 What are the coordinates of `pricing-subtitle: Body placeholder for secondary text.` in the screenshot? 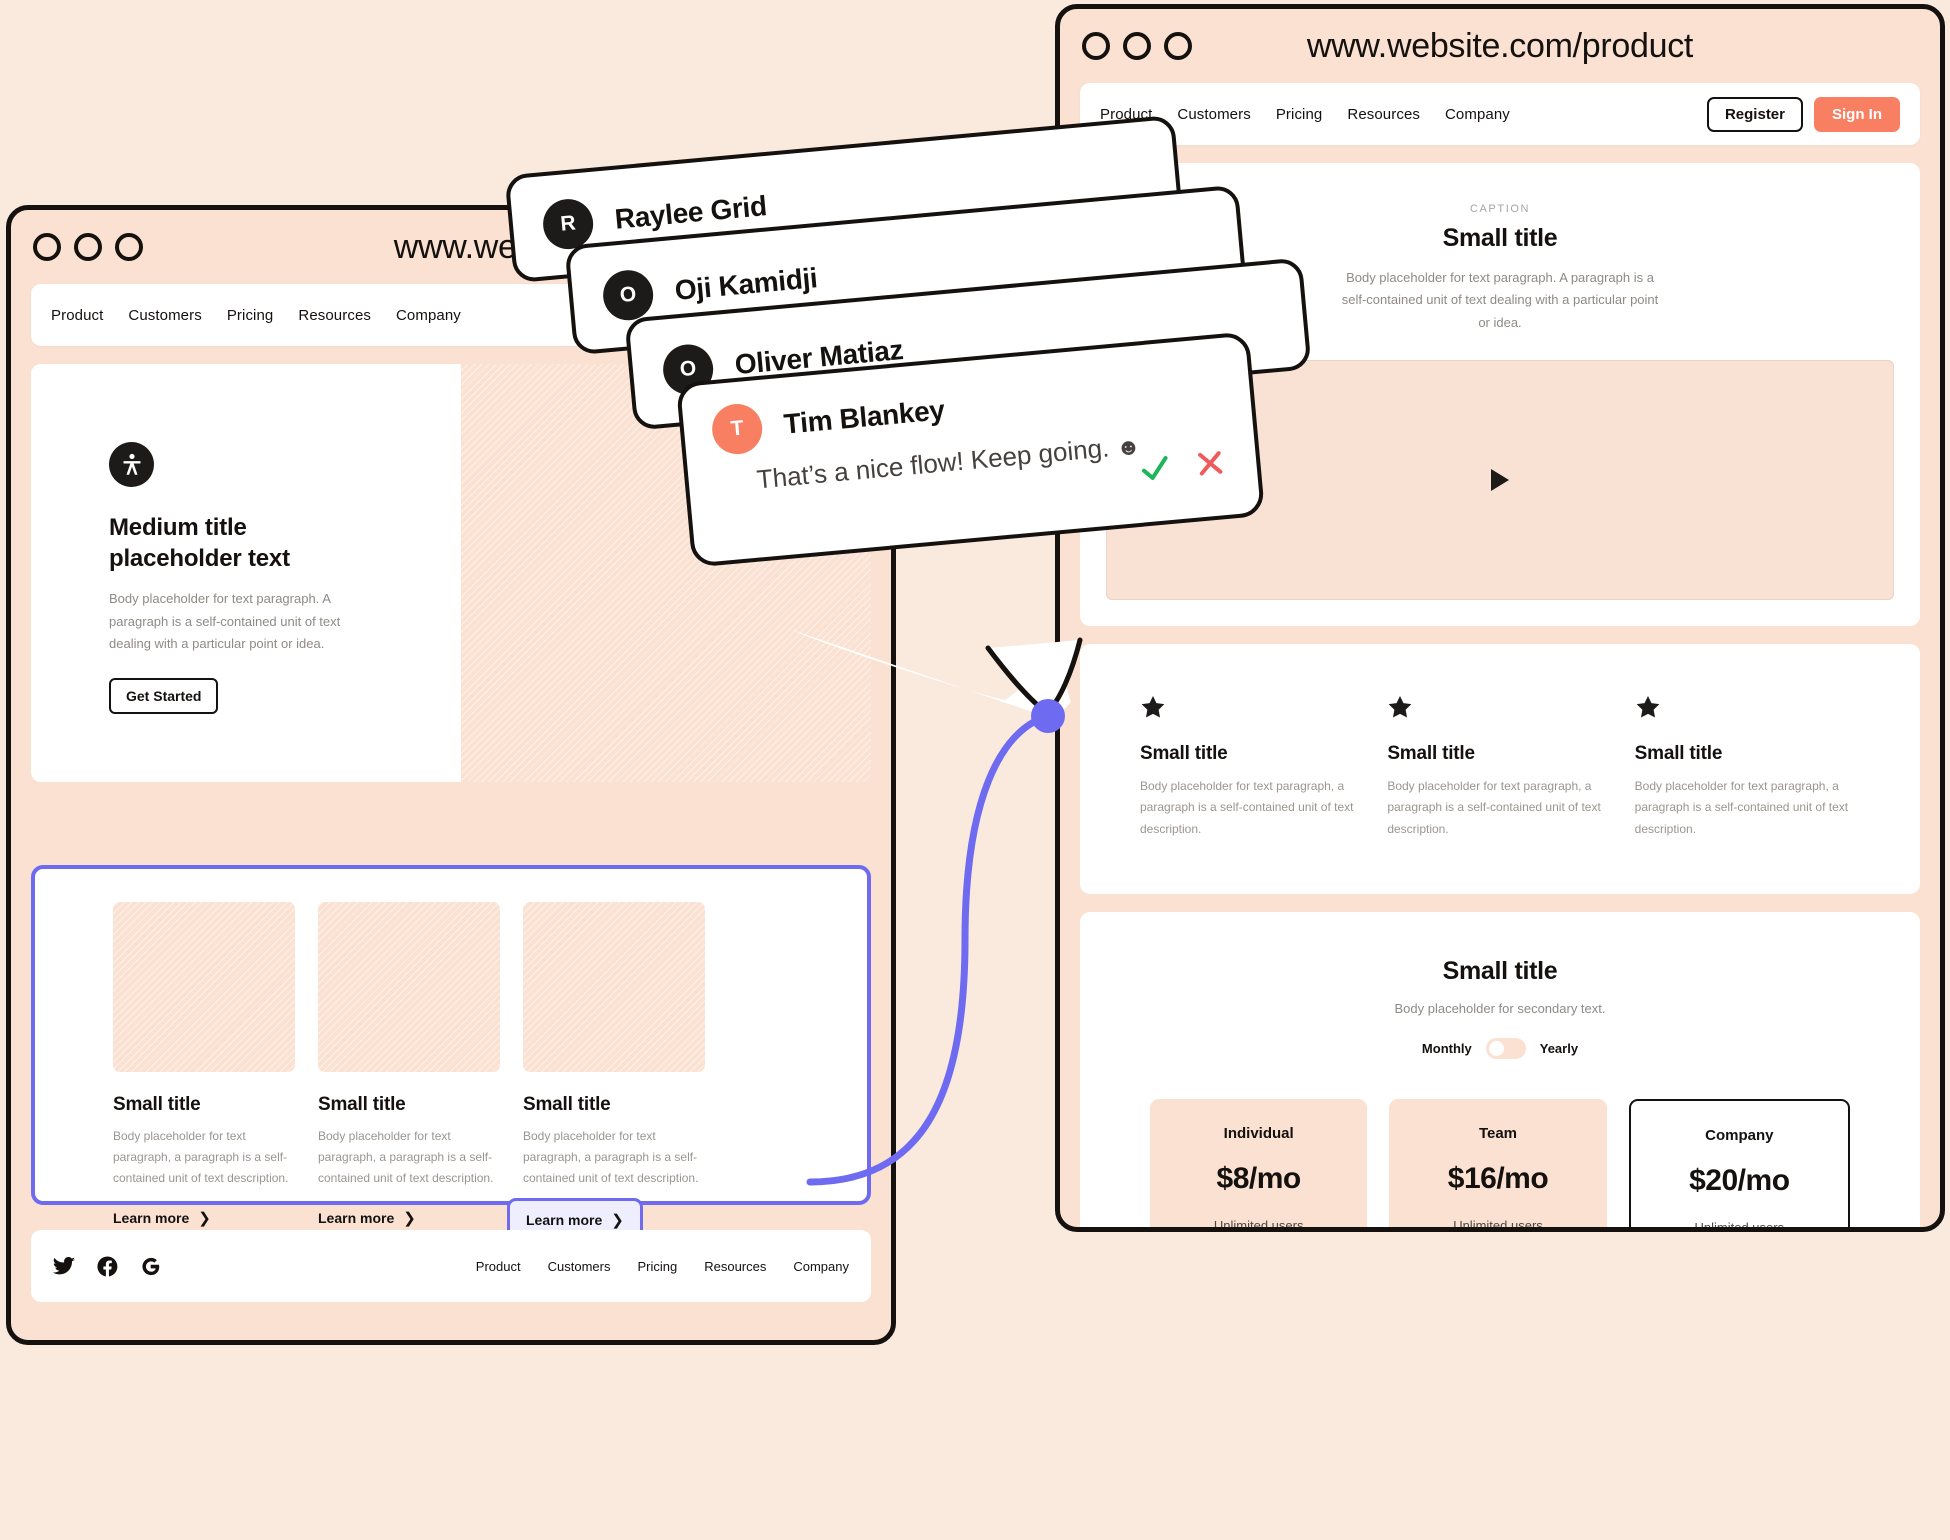 It's located at (1500, 1009).